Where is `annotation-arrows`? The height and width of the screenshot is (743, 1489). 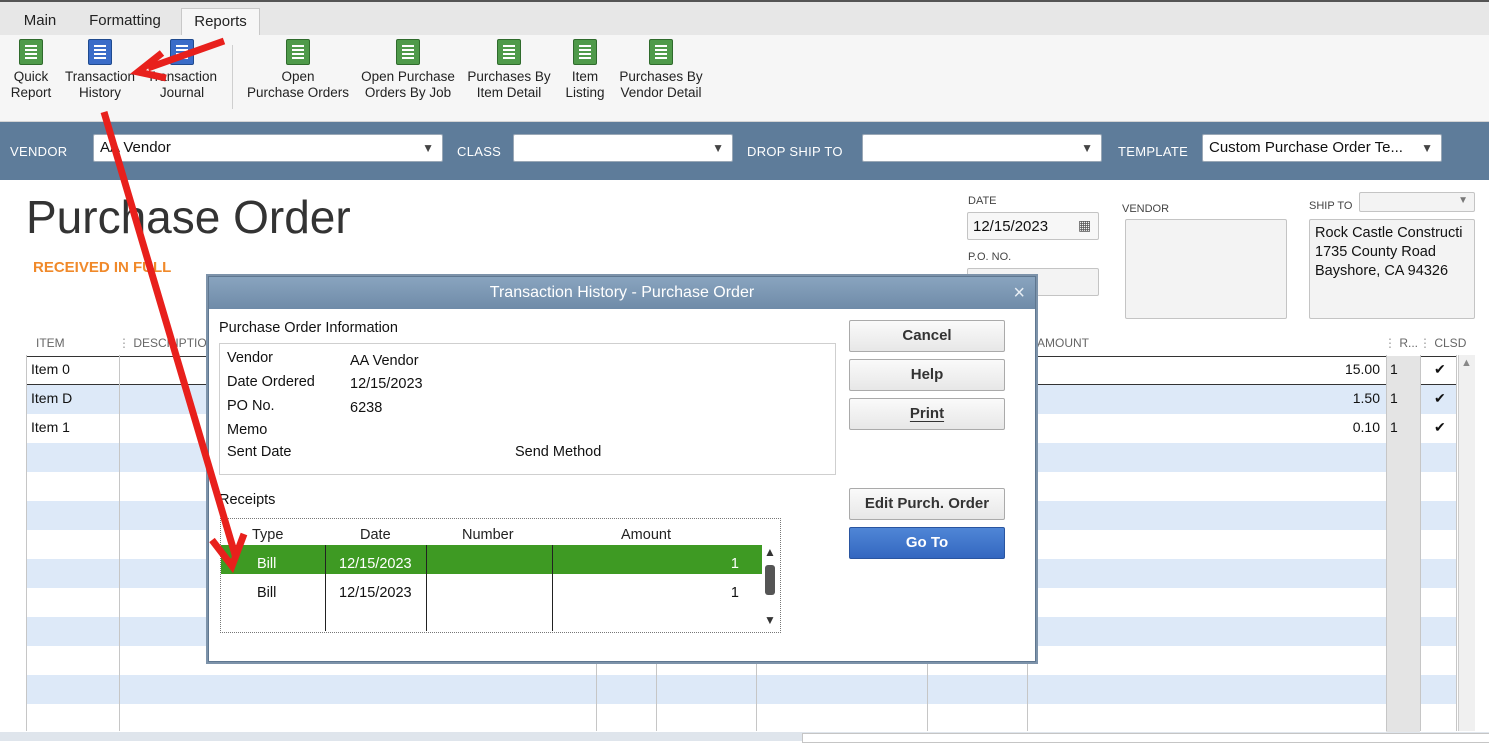
annotation-arrows is located at coordinates (174, 305).